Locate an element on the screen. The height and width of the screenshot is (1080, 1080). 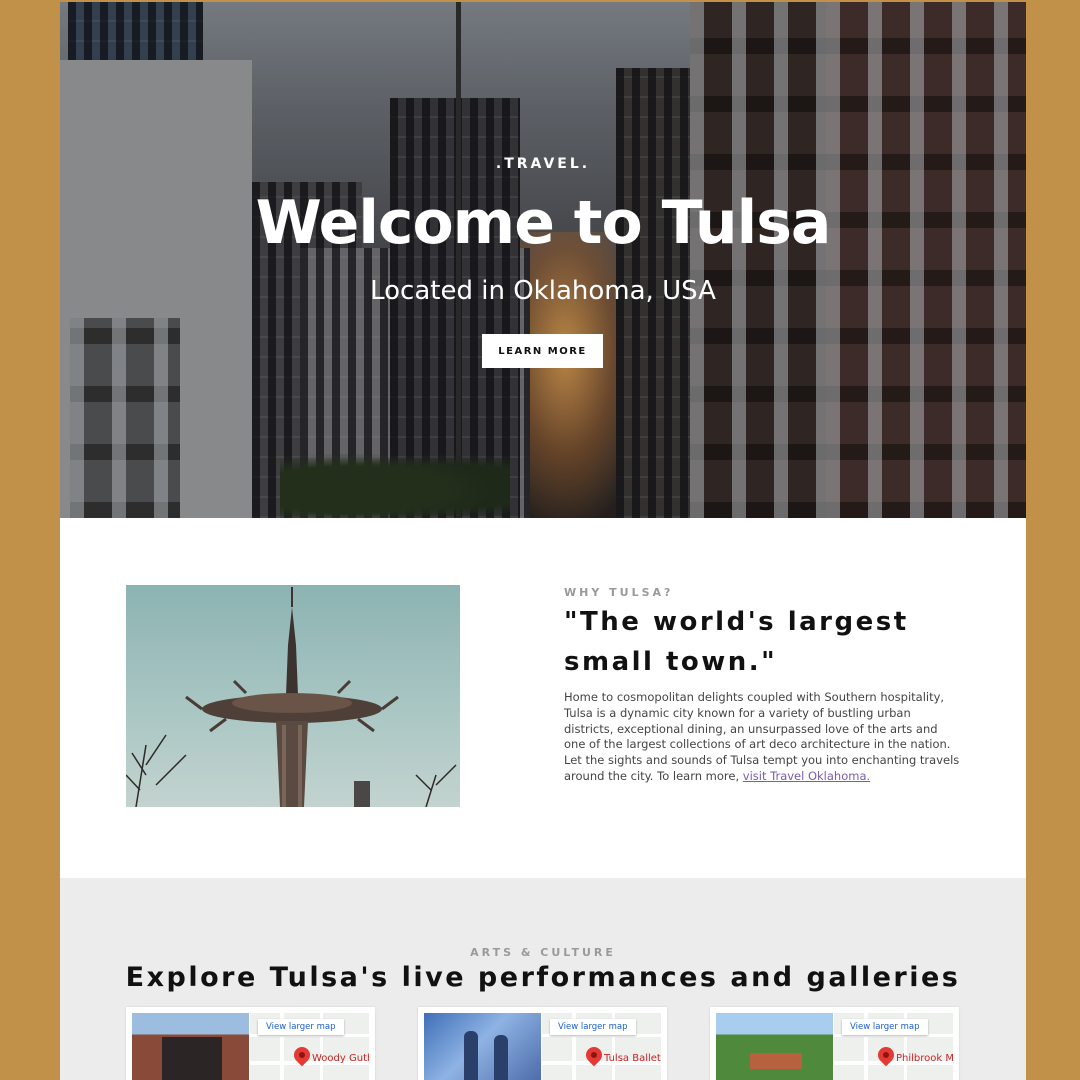
map-pin-label: Woody Guth is located at coordinates (340, 1058).